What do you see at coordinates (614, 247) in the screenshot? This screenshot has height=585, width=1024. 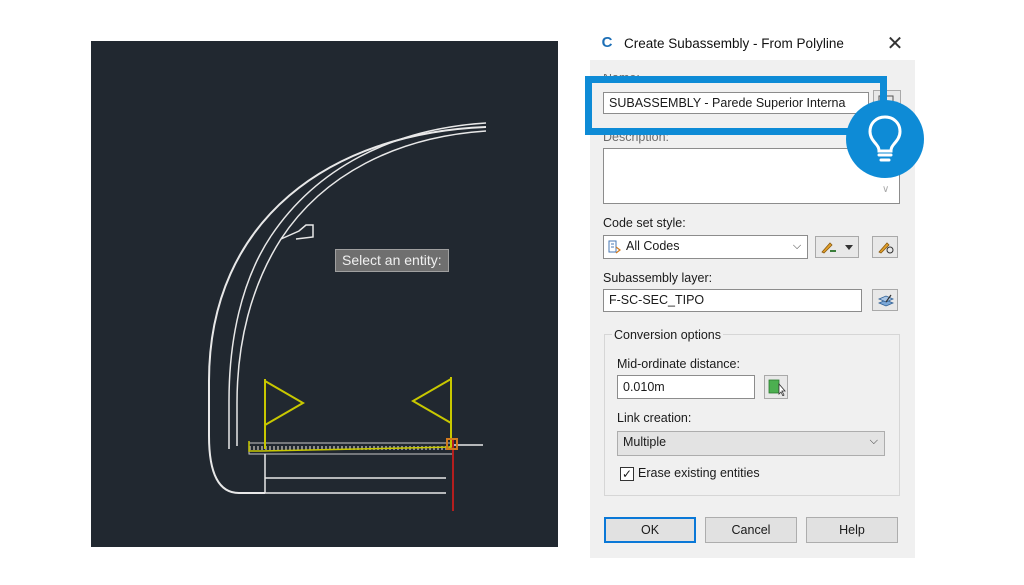 I see `code-set-style-icon` at bounding box center [614, 247].